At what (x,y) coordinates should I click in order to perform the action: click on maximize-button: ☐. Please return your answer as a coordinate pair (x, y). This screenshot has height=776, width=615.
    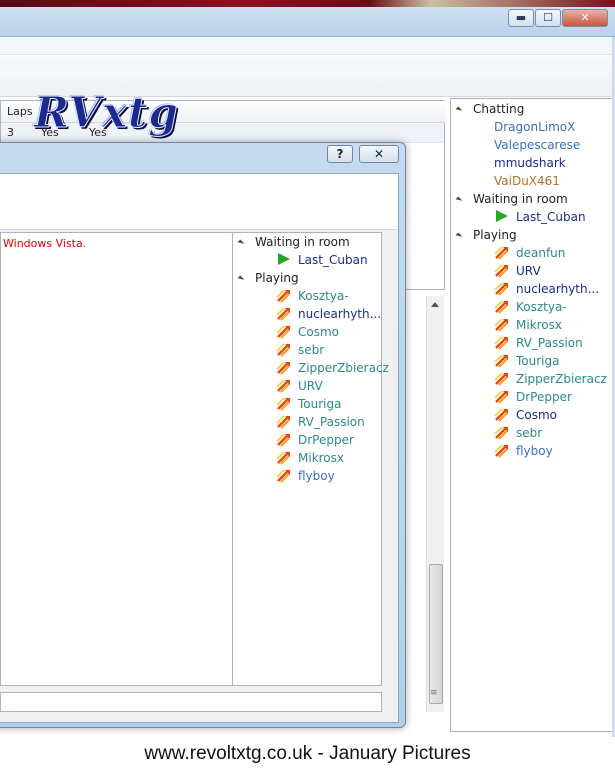
    Looking at the image, I should click on (548, 18).